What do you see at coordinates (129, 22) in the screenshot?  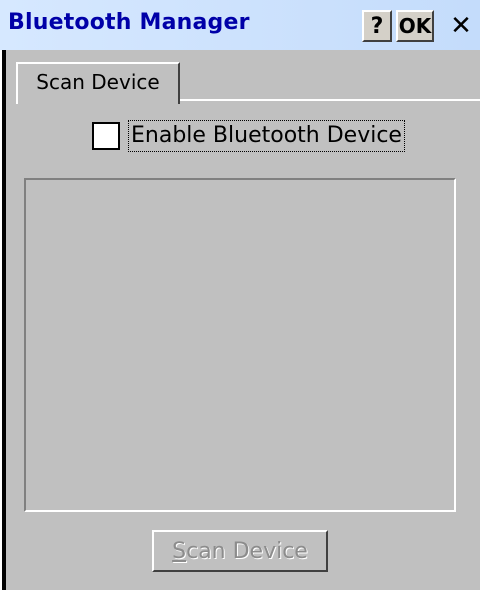 I see `window-title: Bluetooth Manager` at bounding box center [129, 22].